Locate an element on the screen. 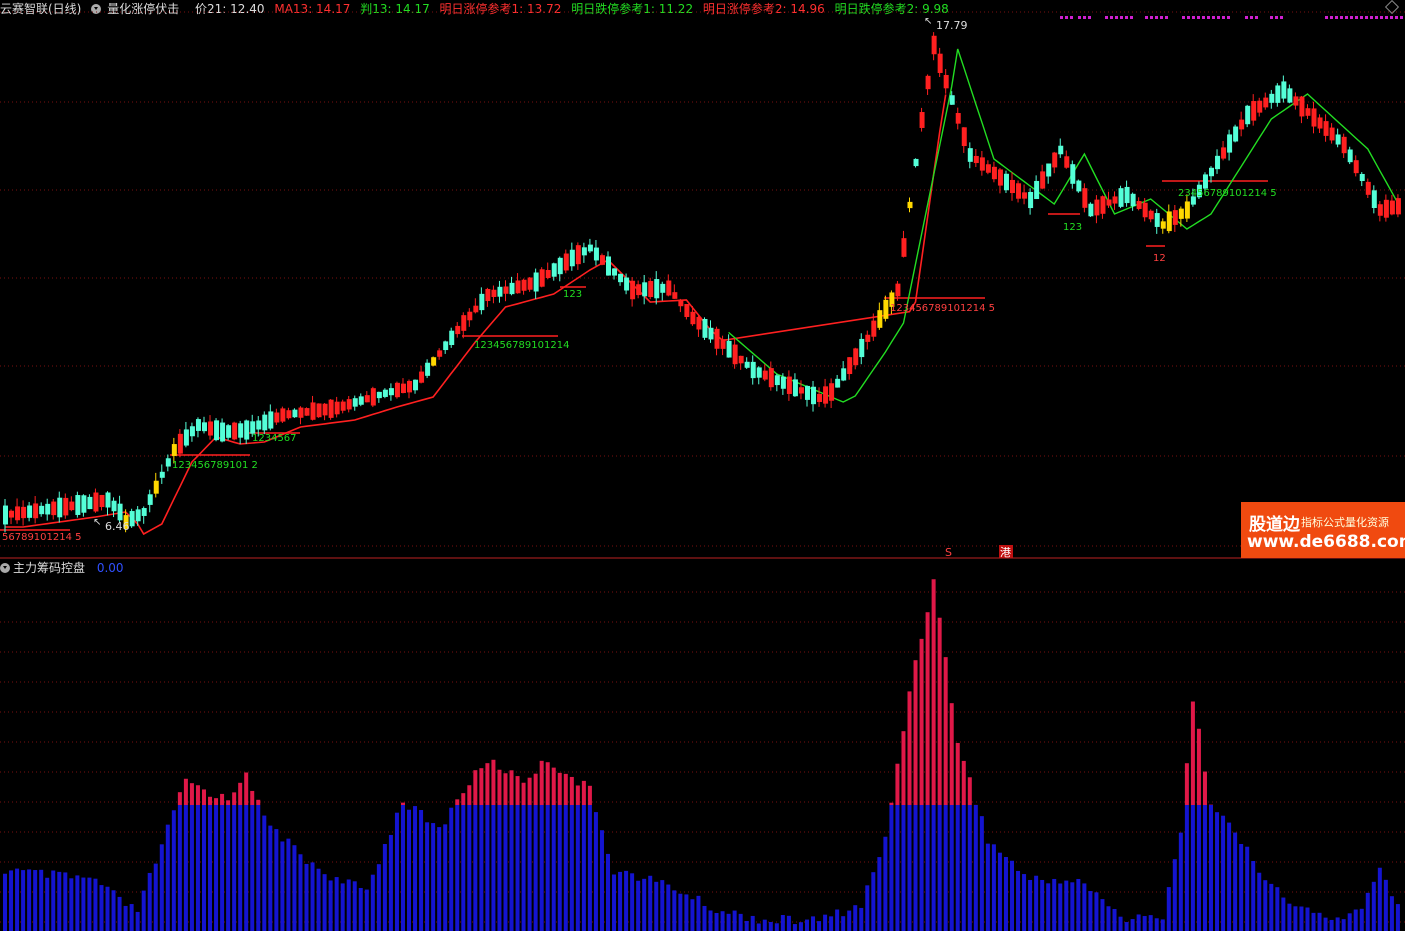 Image resolution: width=1405 pixels, height=931 pixels. badge-tagline: 指标公式量化资源 is located at coordinates (1345, 522).